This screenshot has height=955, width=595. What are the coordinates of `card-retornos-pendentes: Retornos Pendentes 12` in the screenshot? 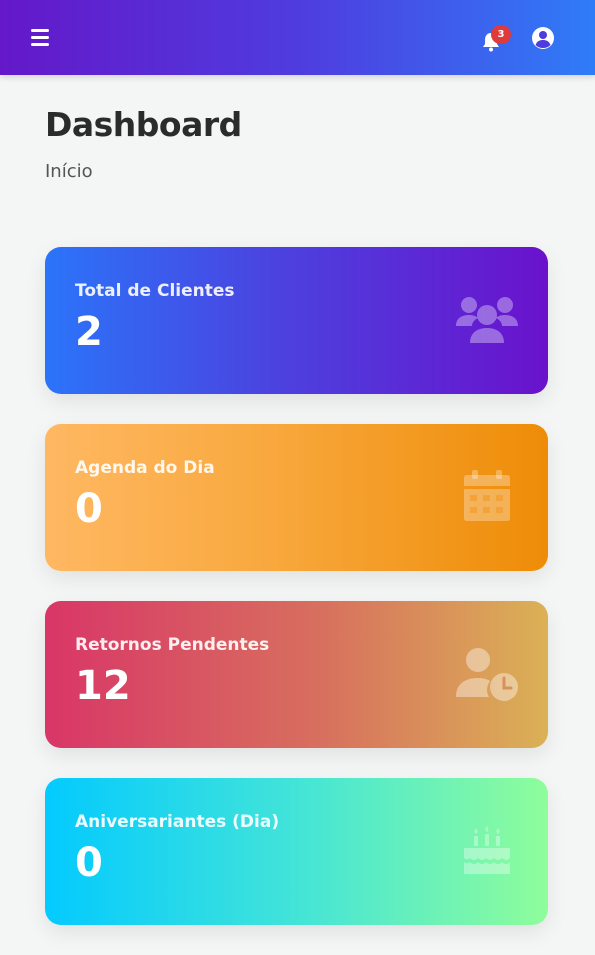 It's located at (296, 674).